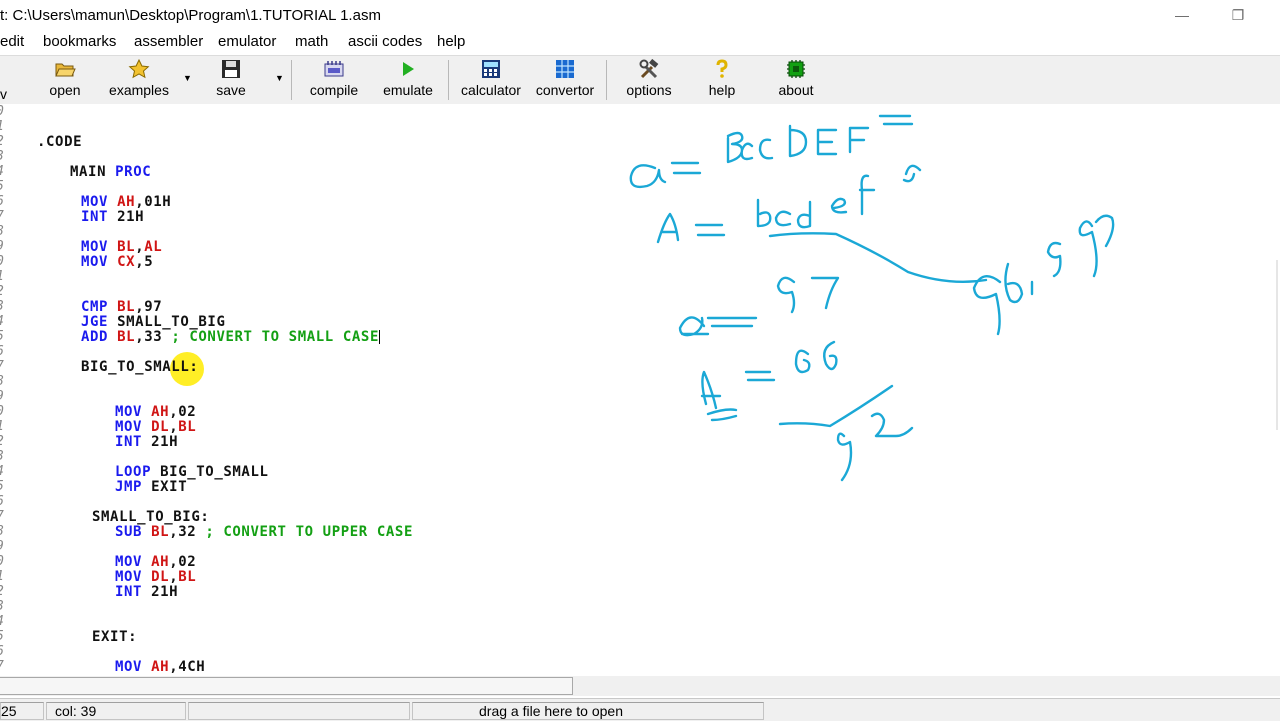 Image resolution: width=1280 pixels, height=721 pixels. What do you see at coordinates (140, 367) in the screenshot?
I see `code-label: BIG_TO_SMALL:` at bounding box center [140, 367].